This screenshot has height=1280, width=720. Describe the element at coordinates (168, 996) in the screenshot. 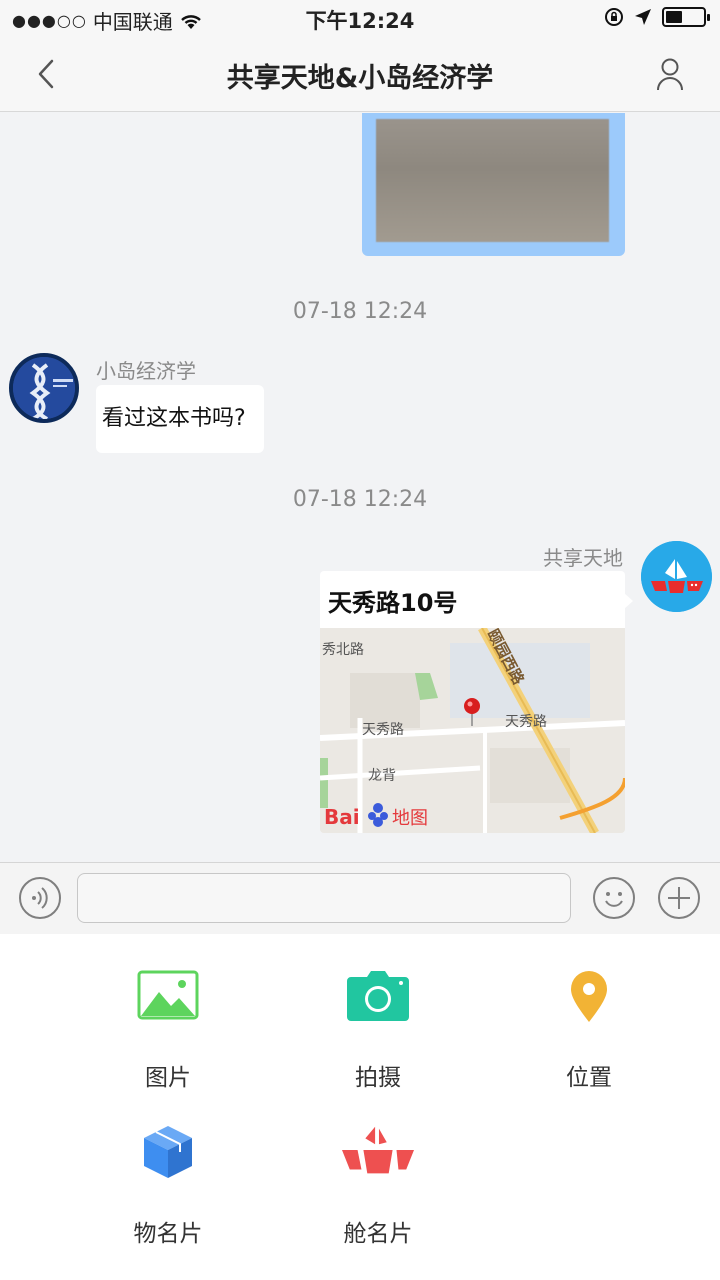

I see `image-icon` at that location.